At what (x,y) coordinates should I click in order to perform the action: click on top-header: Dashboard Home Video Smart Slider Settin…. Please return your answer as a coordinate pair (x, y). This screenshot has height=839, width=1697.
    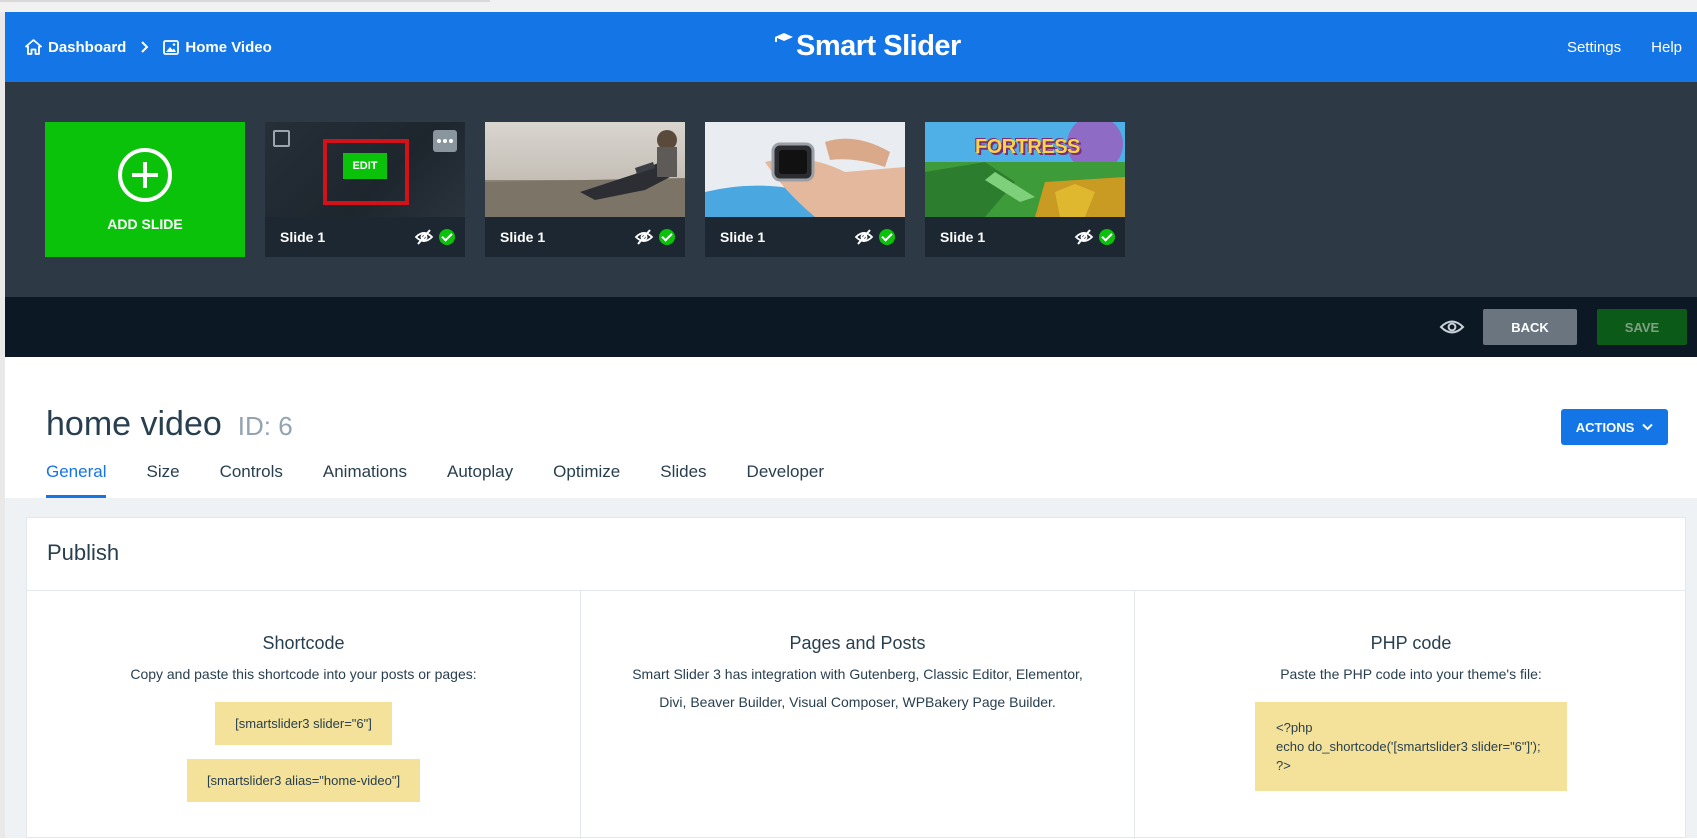
    Looking at the image, I should click on (851, 47).